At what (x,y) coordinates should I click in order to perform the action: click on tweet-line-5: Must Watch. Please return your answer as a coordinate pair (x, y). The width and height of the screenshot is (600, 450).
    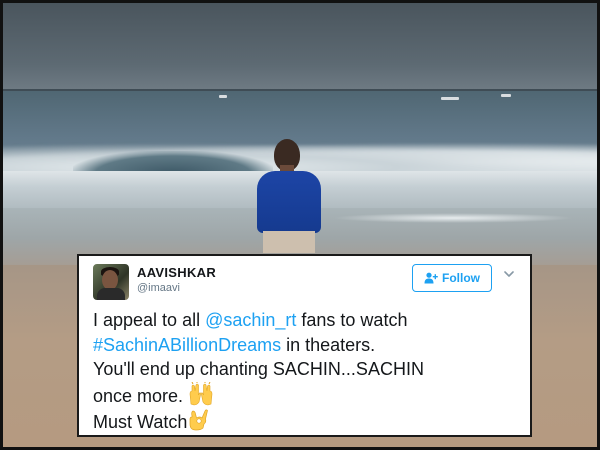
    Looking at the image, I should click on (308, 421).